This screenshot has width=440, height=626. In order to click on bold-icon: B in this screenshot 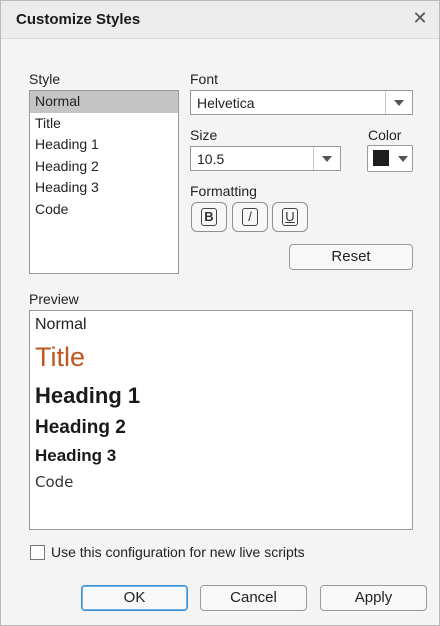, I will do `click(209, 217)`.